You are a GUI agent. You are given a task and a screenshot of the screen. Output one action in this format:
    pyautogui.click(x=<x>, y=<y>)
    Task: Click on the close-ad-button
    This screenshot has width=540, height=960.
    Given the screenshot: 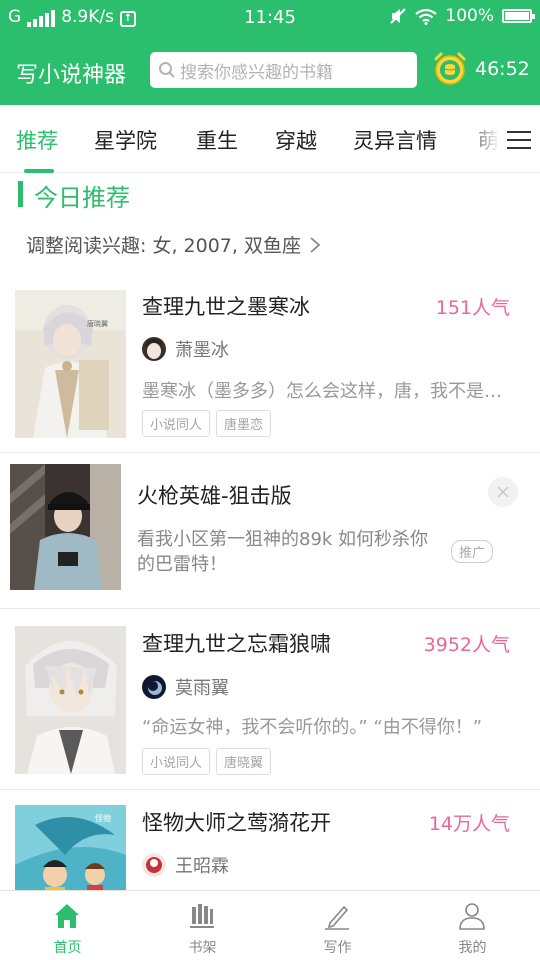 What is the action you would take?
    pyautogui.click(x=503, y=492)
    